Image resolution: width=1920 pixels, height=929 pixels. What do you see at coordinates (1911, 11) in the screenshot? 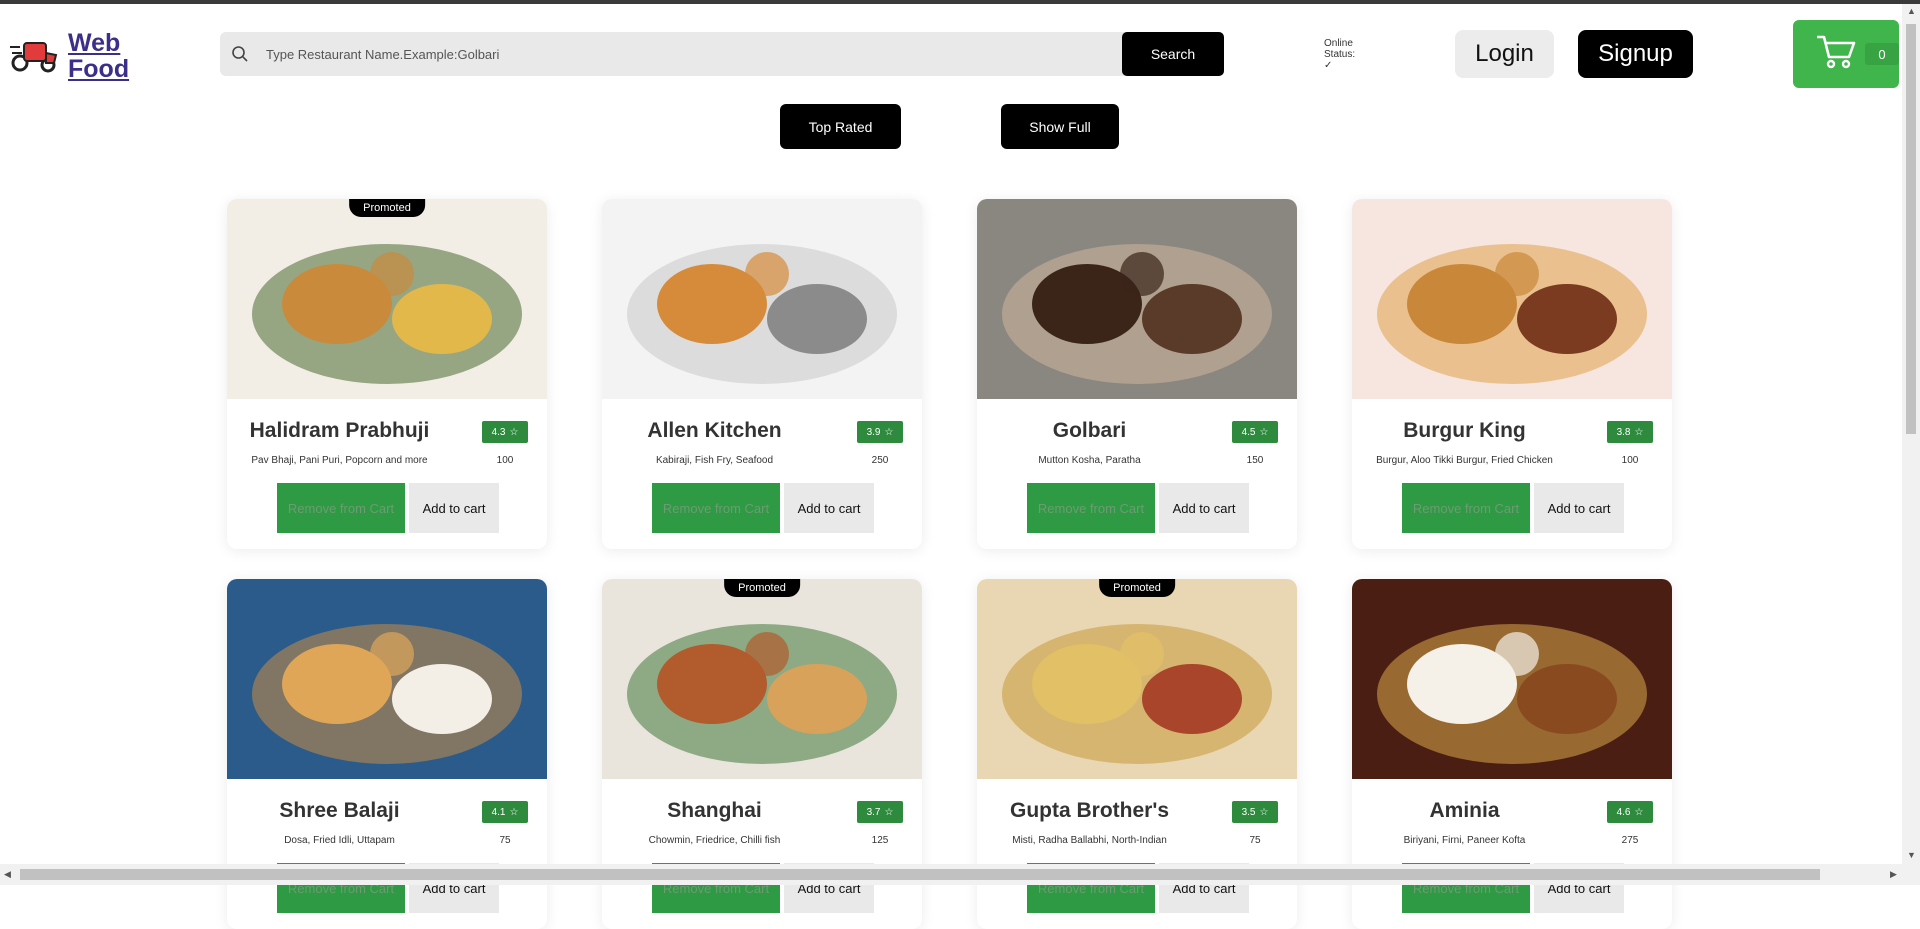
I see `scroll-up-icon: ▲` at bounding box center [1911, 11].